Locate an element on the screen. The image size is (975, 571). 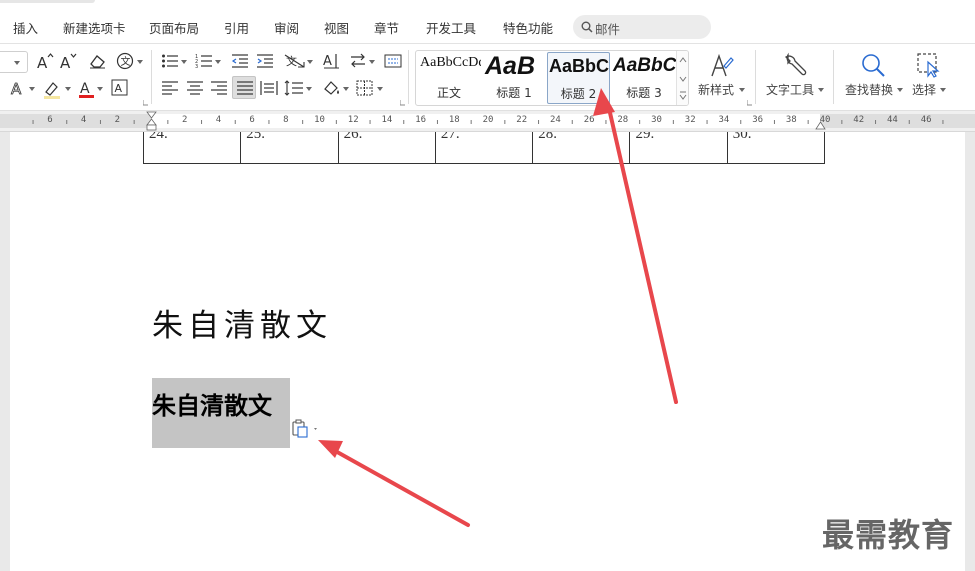
title-strip is located at coordinates (487, 3).